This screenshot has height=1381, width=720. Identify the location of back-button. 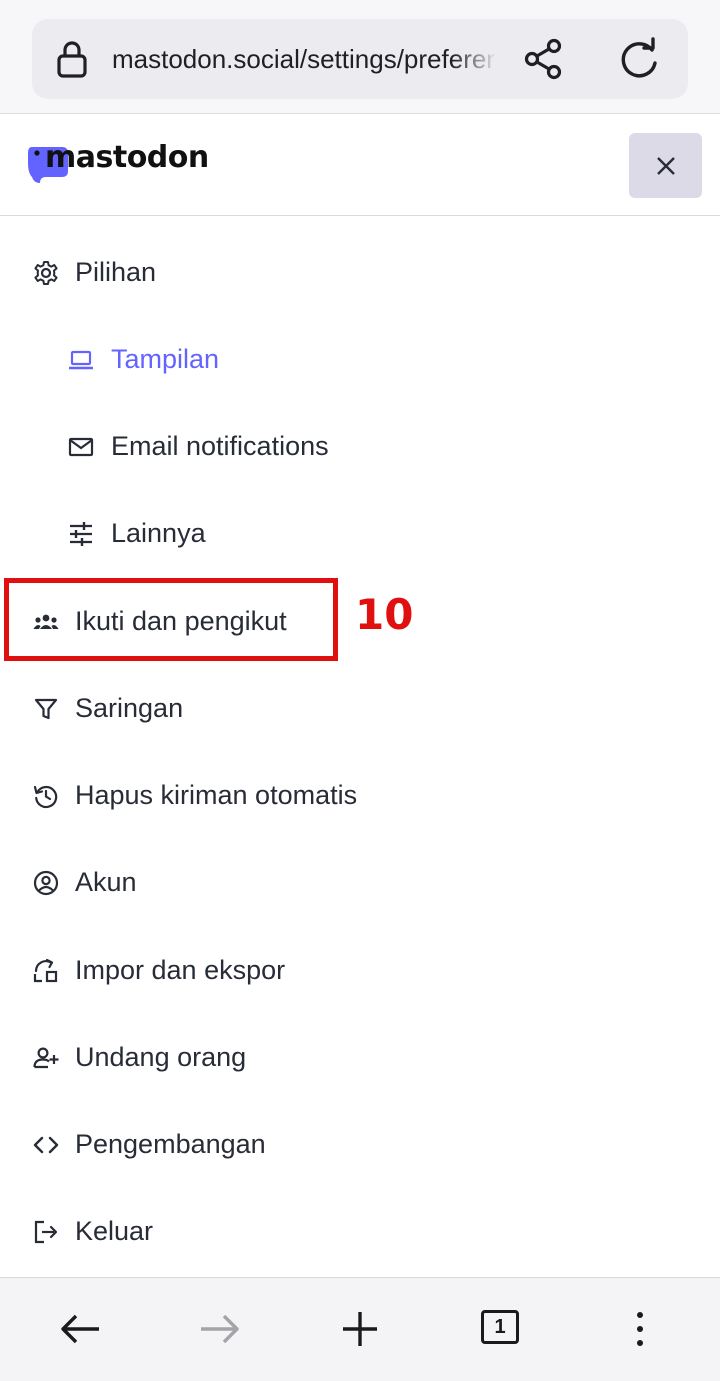
(80, 1329).